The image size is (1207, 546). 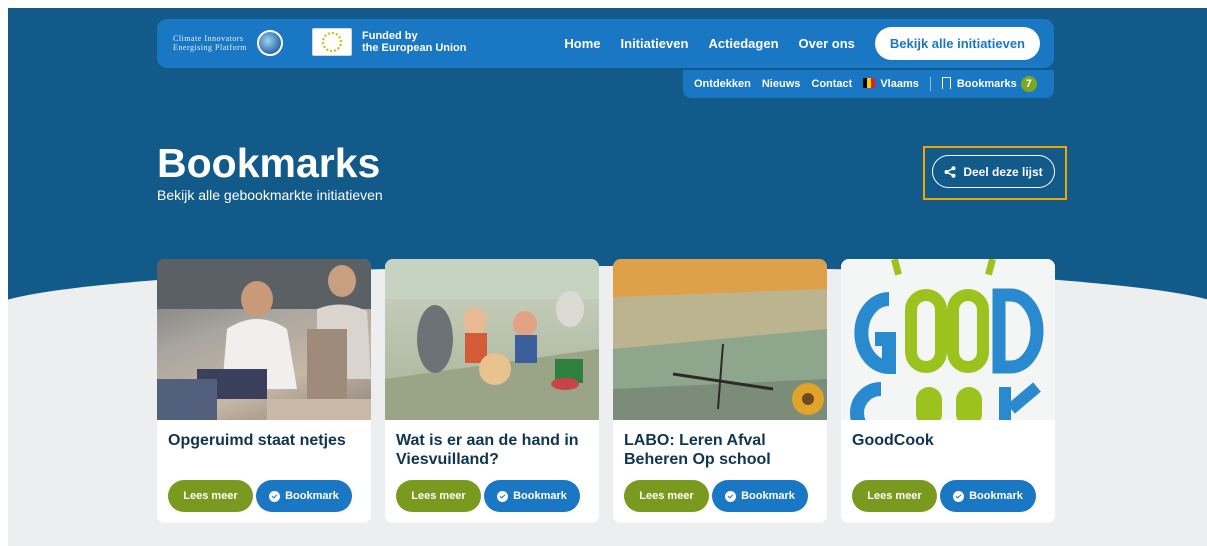 I want to click on nav-actiedagen: Actiedagen, so click(x=743, y=43).